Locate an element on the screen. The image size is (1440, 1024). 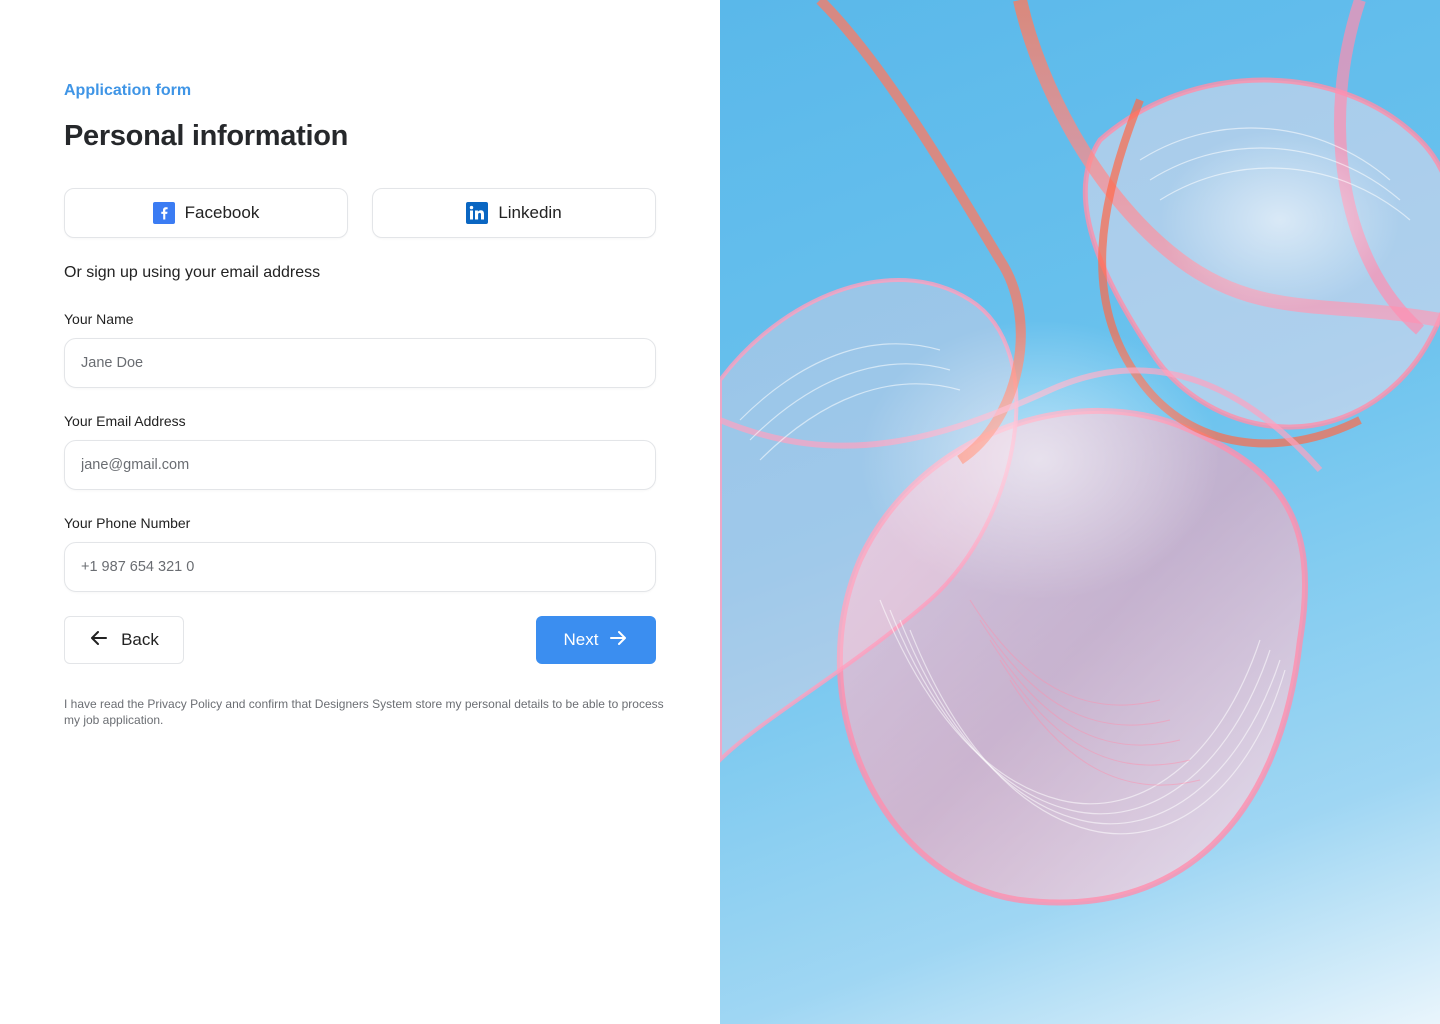
facebook-button-label: Facebook is located at coordinates (222, 212).